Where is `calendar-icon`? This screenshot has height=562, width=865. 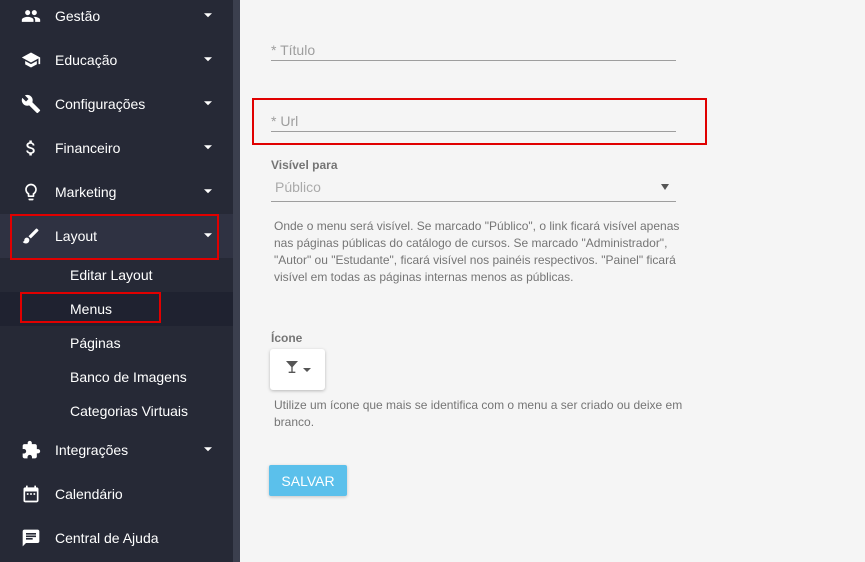 calendar-icon is located at coordinates (31, 494).